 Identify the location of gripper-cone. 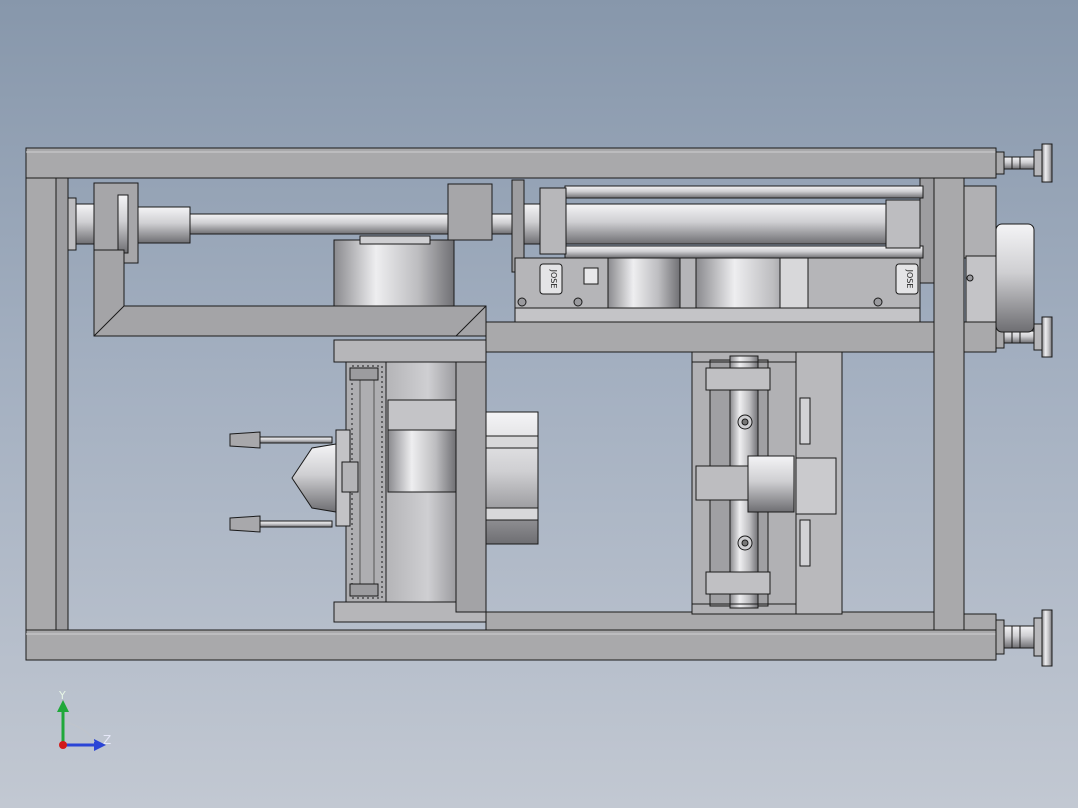
(314, 478).